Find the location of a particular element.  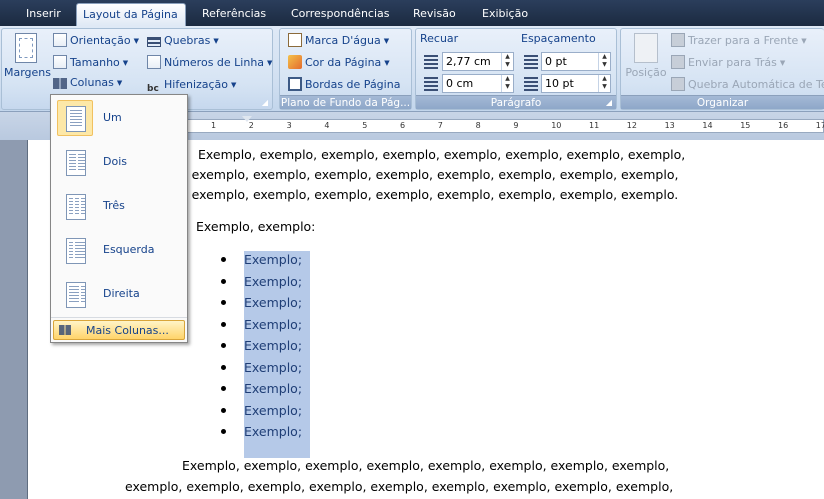

tab-exibicao: Exibição is located at coordinates (505, 14).